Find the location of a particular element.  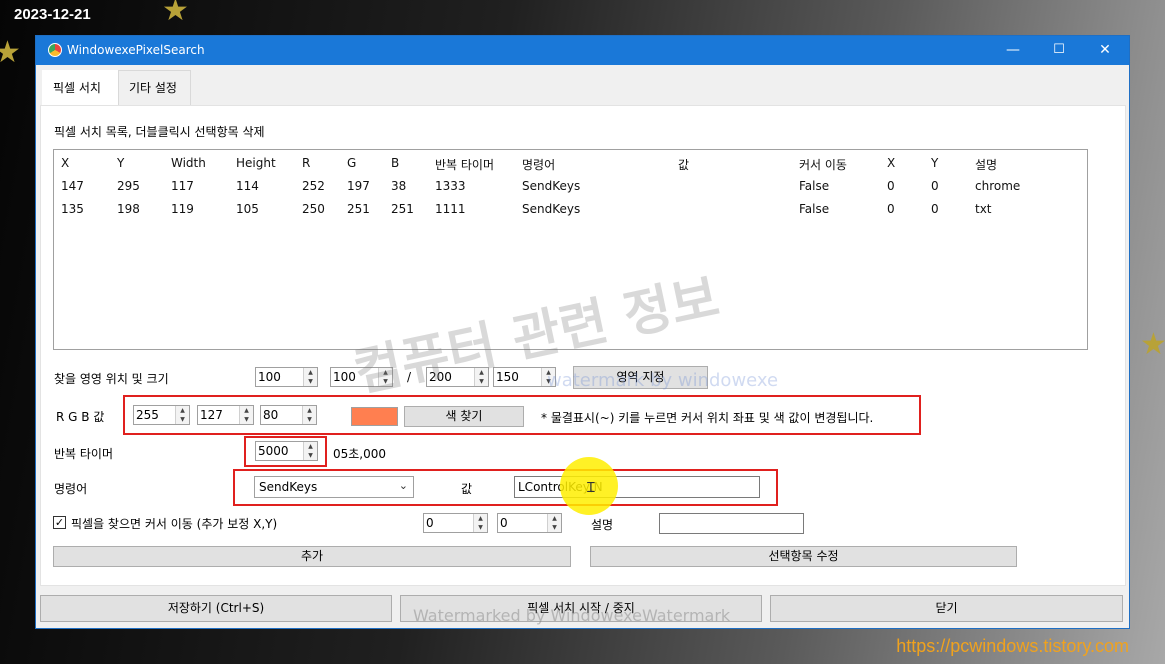

timer-value: 5000 is located at coordinates (273, 451).